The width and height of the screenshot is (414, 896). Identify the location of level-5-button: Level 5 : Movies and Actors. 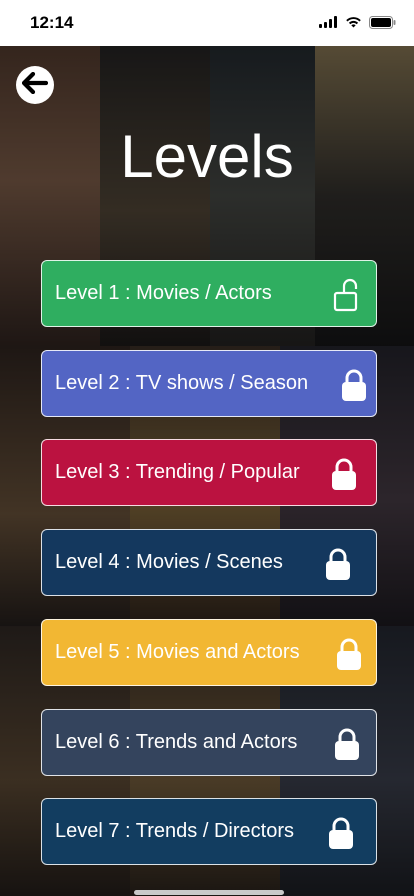
(209, 652).